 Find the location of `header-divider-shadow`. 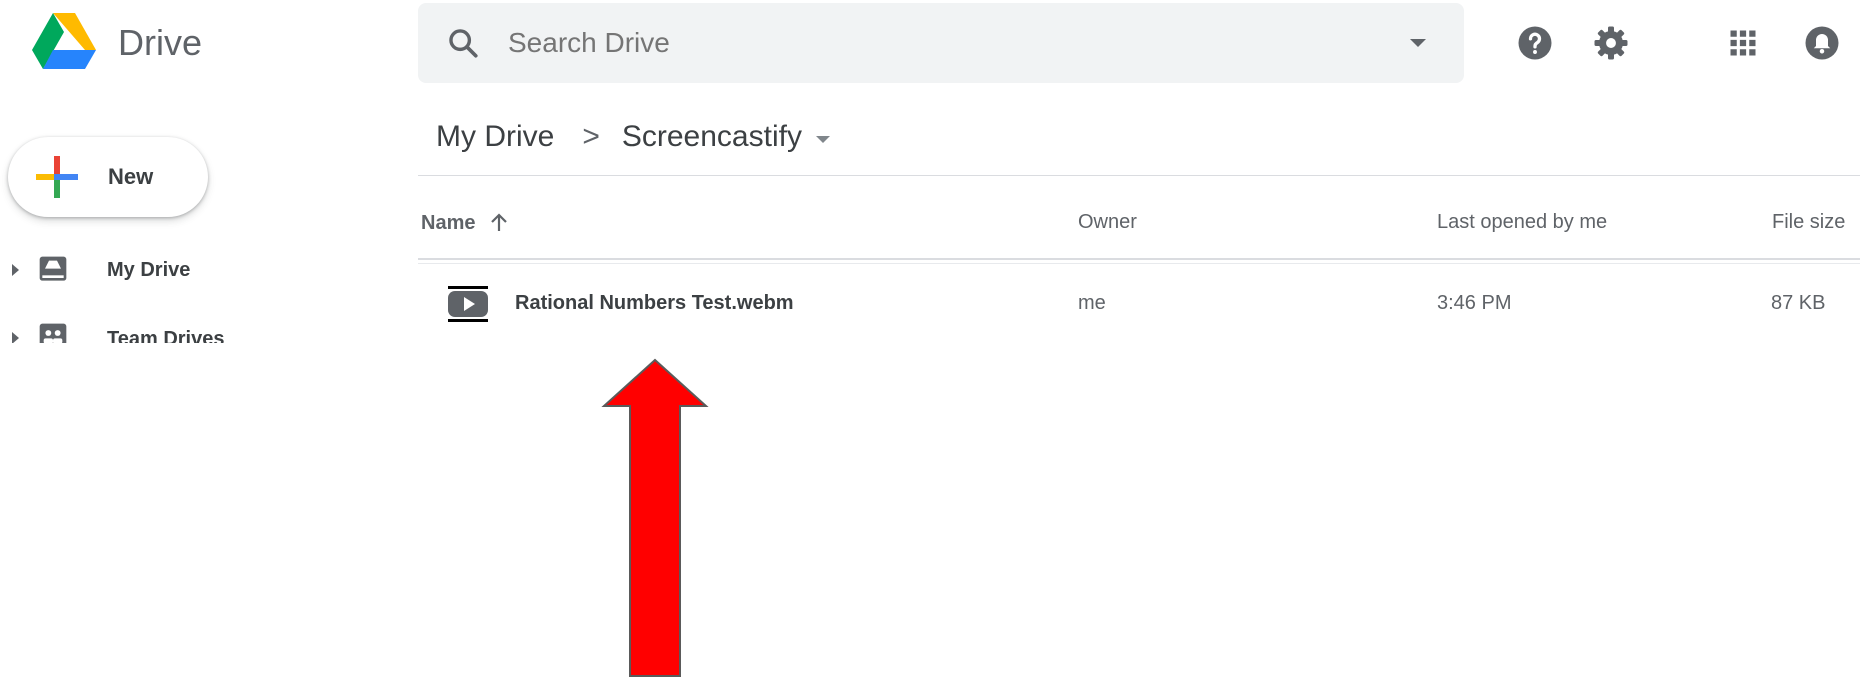

header-divider-shadow is located at coordinates (1139, 263).